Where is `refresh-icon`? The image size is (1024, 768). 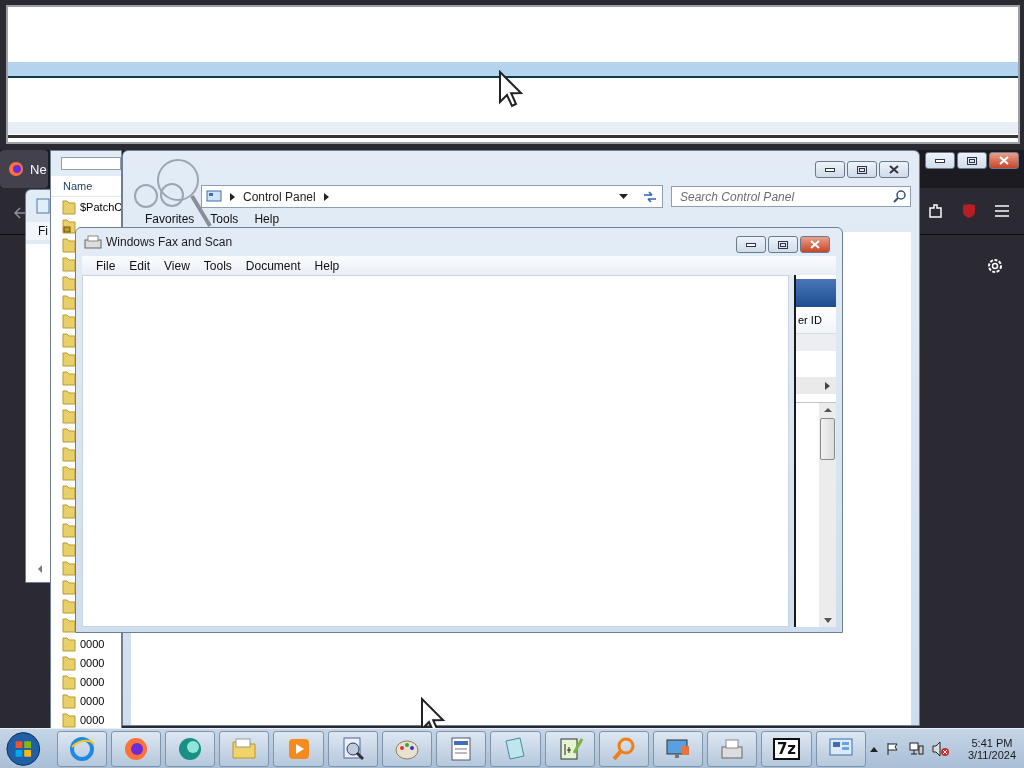 refresh-icon is located at coordinates (650, 196).